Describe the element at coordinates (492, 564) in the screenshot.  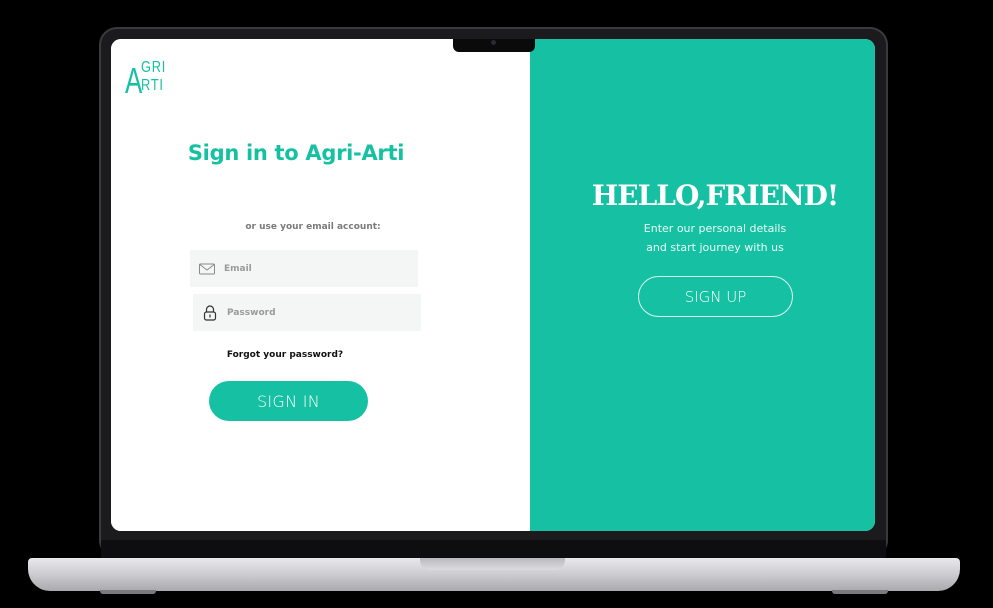
I see `laptop-base-opening` at that location.